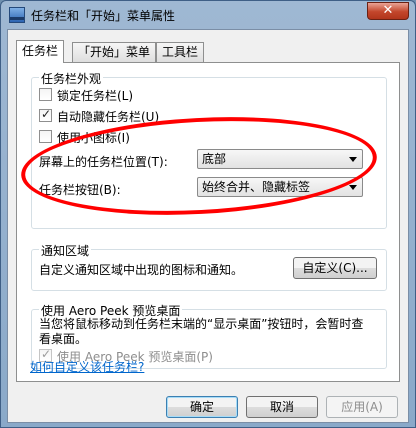  I want to click on tab-start-menu: 「开始」菜单, so click(114, 52).